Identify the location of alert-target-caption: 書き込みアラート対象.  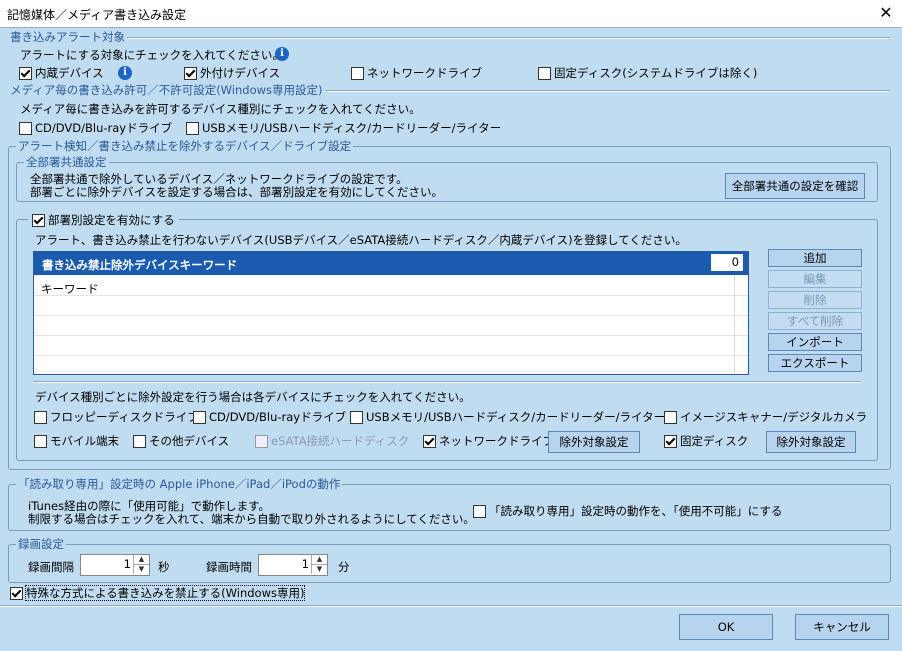
(67, 37).